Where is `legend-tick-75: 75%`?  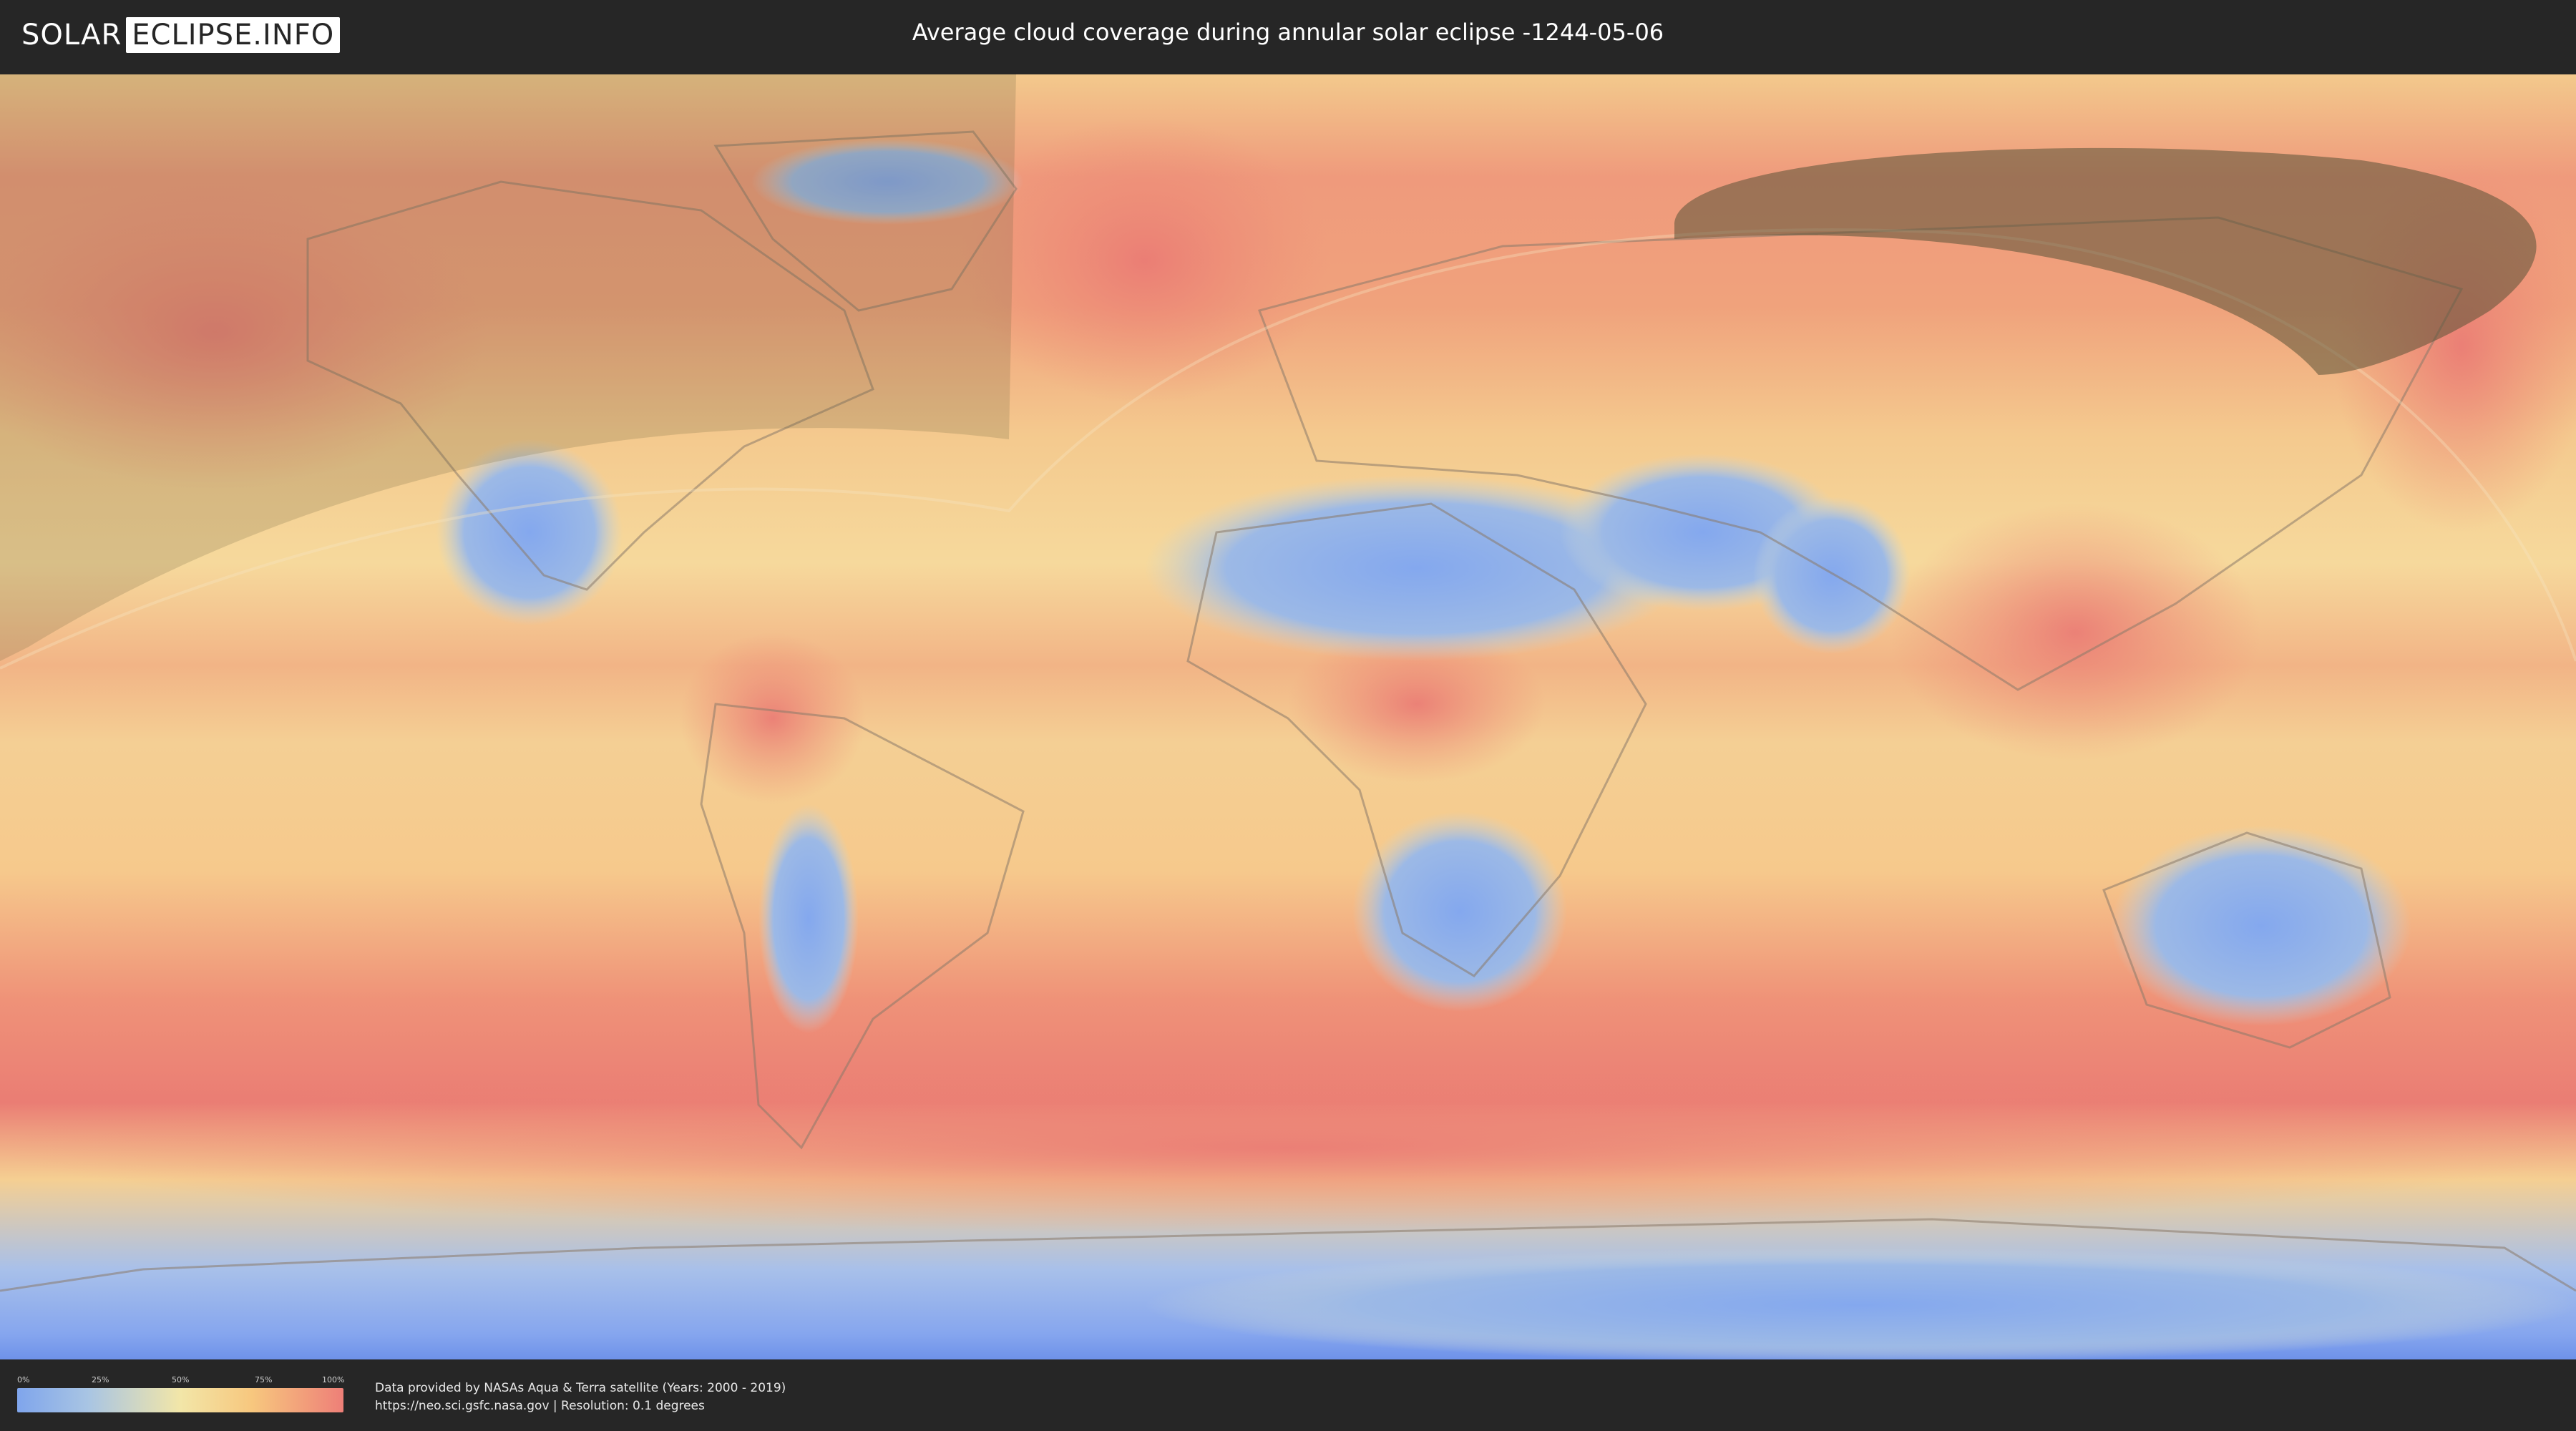
legend-tick-75: 75% is located at coordinates (264, 1379).